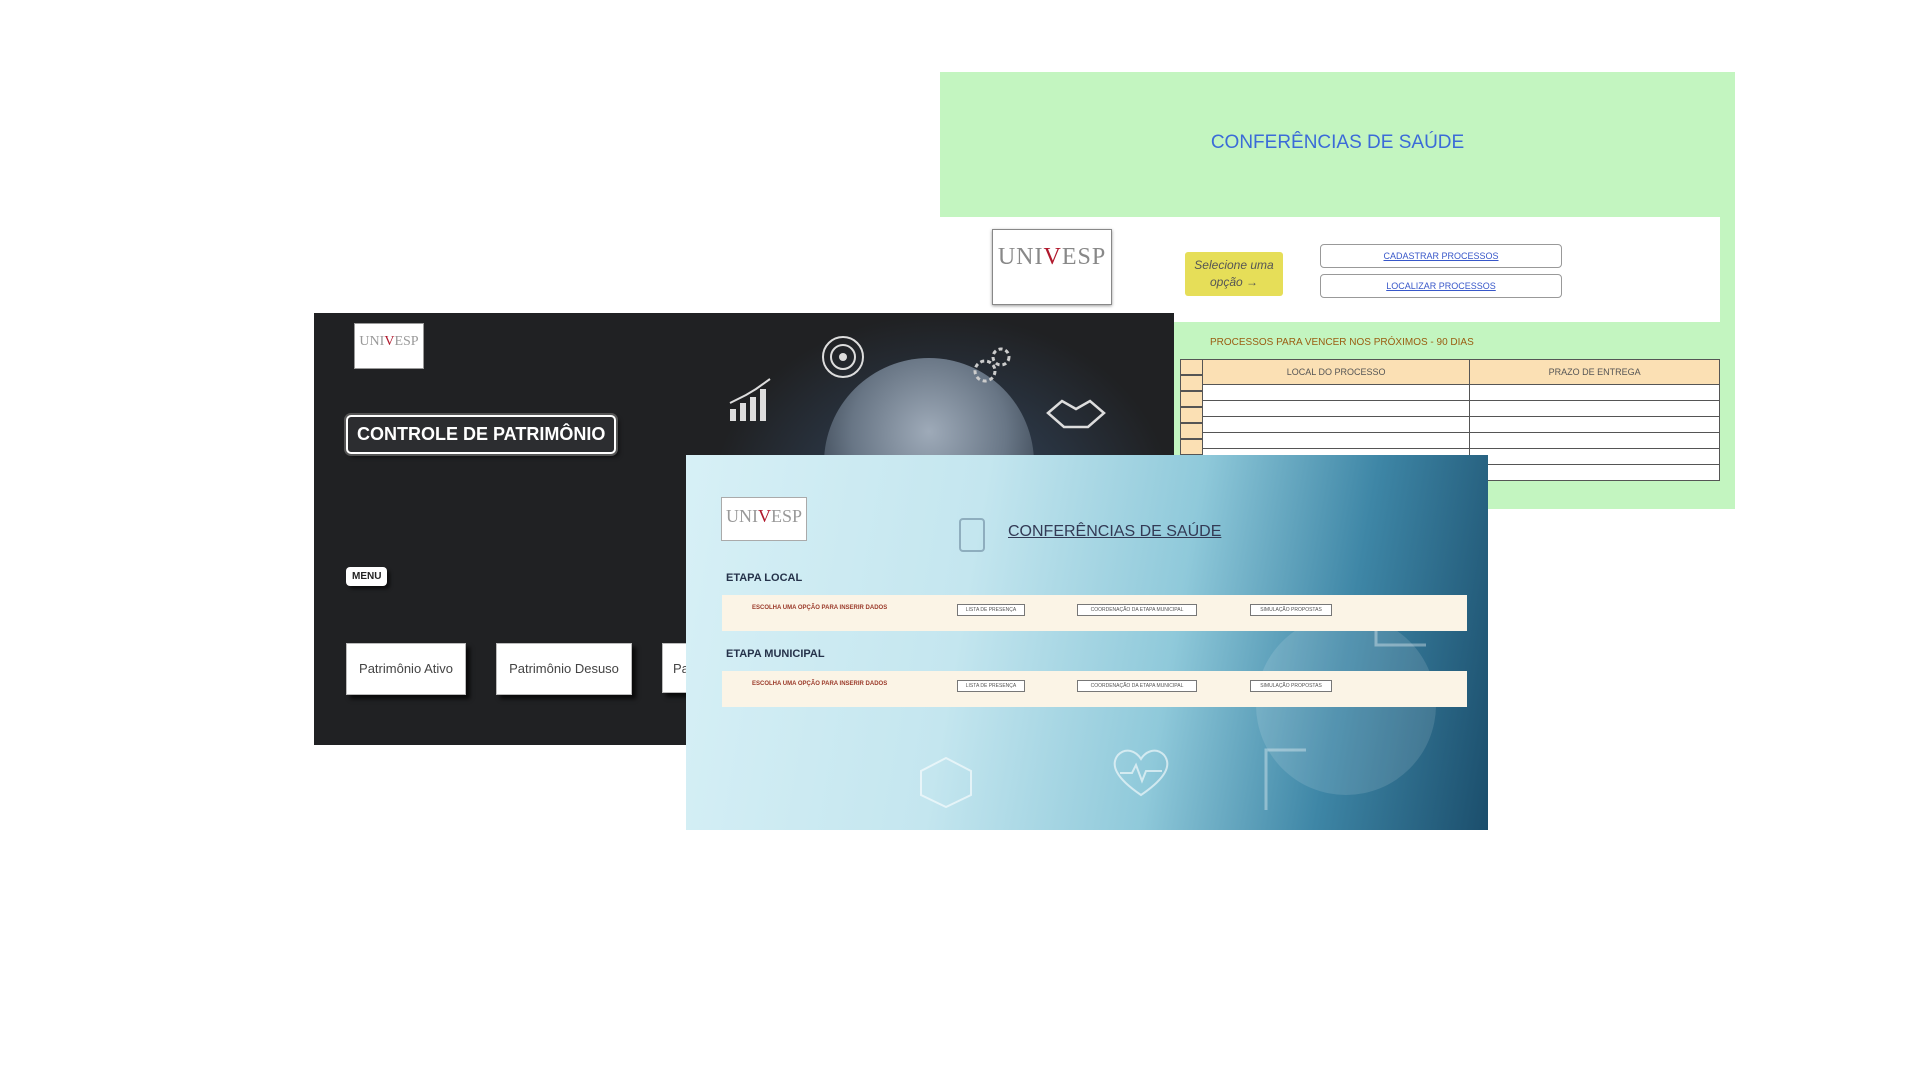  Describe the element at coordinates (972, 535) in the screenshot. I see `document-icon` at that location.